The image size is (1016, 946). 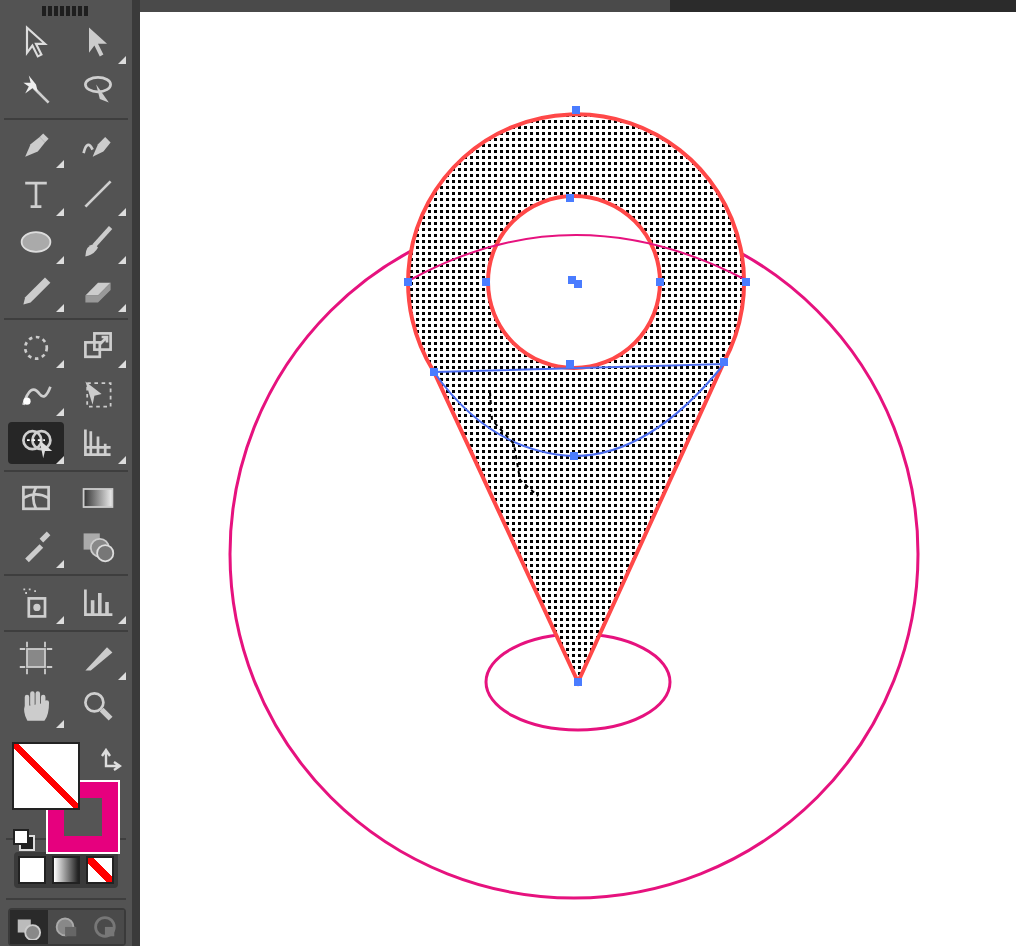 I want to click on draw-normal-button, so click(x=28, y=926).